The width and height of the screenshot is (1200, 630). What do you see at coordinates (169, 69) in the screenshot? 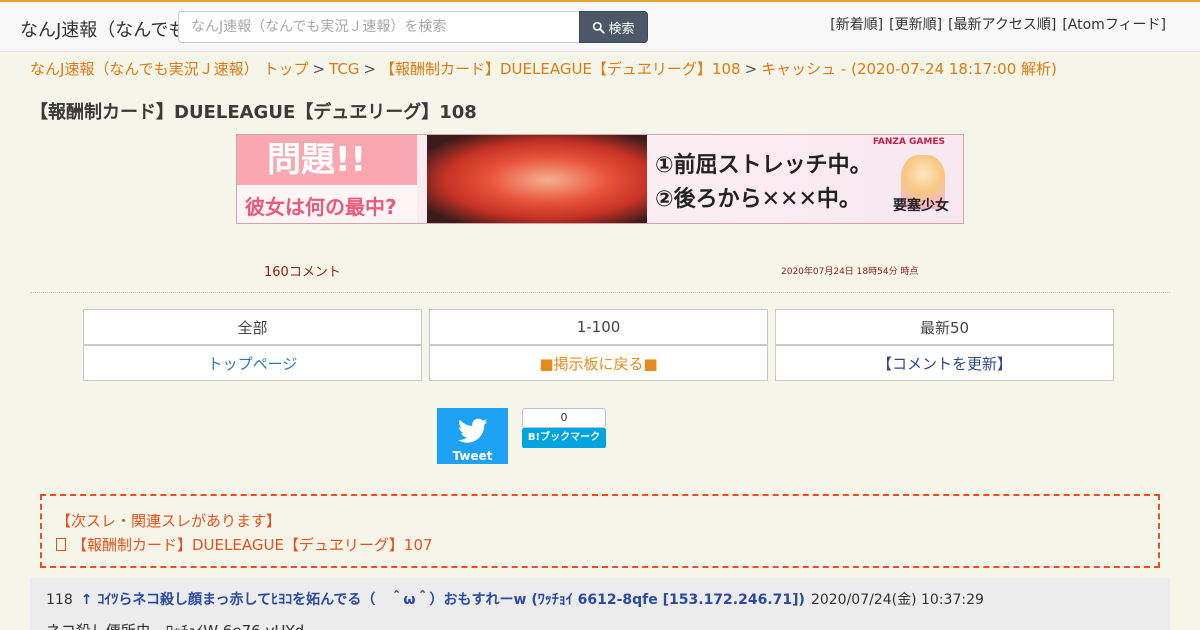
I see `breadcrumb-home: なんJ速報（なんでも実況Ｊ速報） トップ` at bounding box center [169, 69].